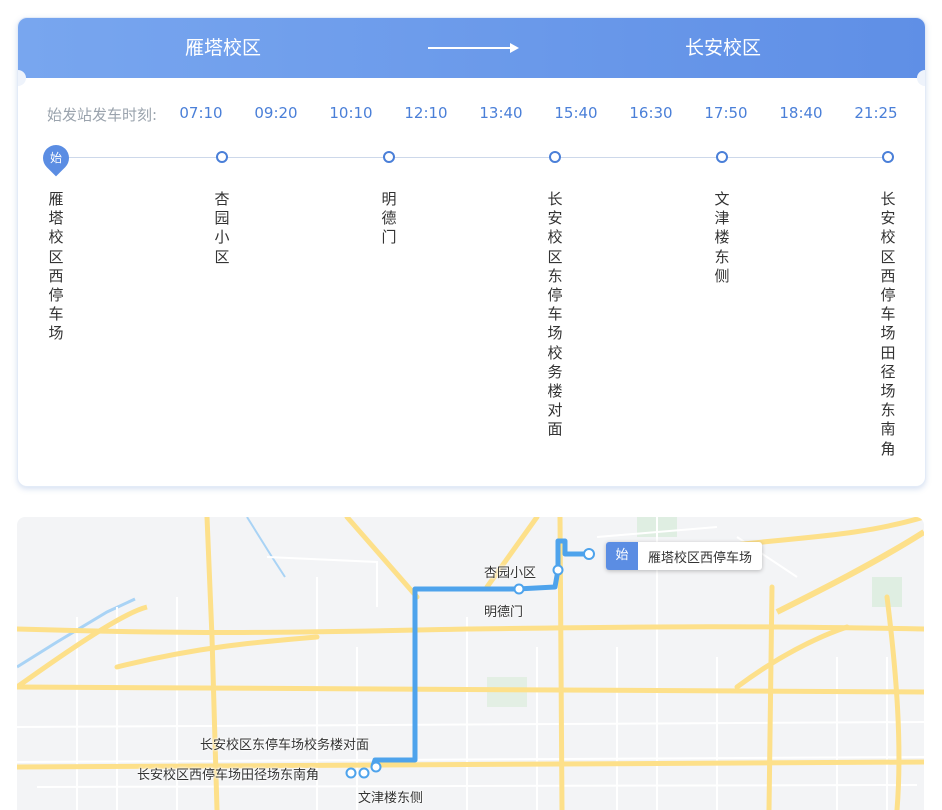  I want to click on start-stop-callout: 始 雁塔校区西停车场, so click(684, 556).